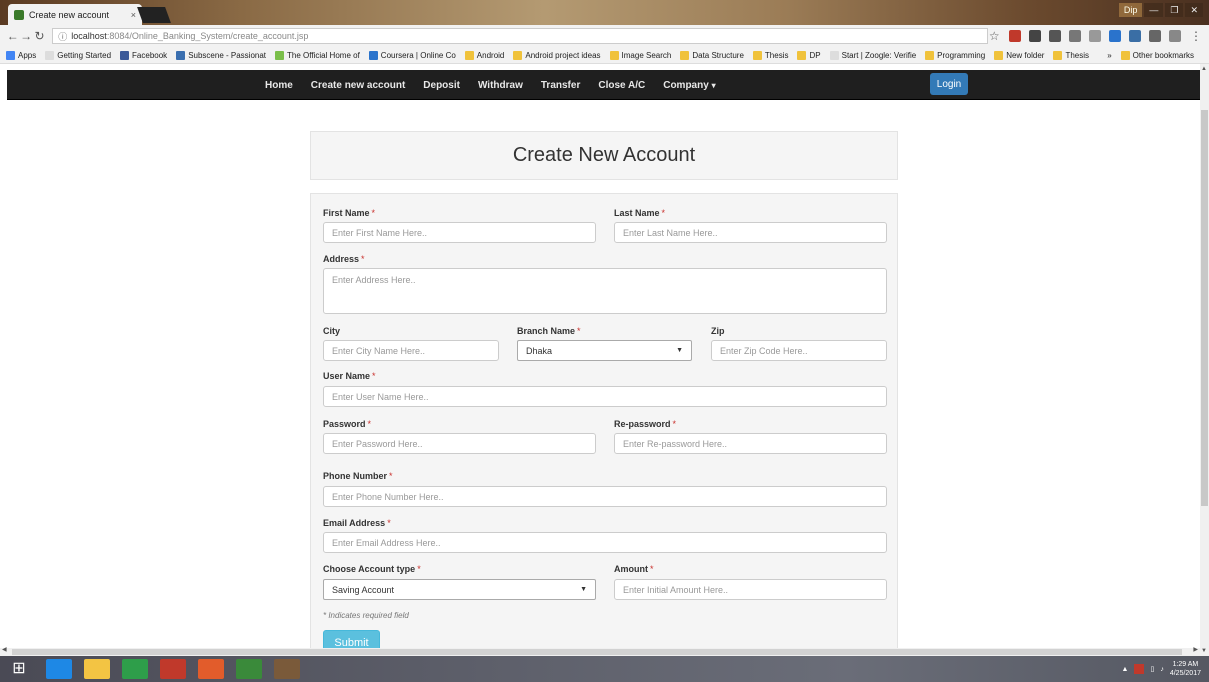 Image resolution: width=1209 pixels, height=682 pixels. What do you see at coordinates (604, 350) in the screenshot?
I see `branch-select: Dhaka ▼` at bounding box center [604, 350].